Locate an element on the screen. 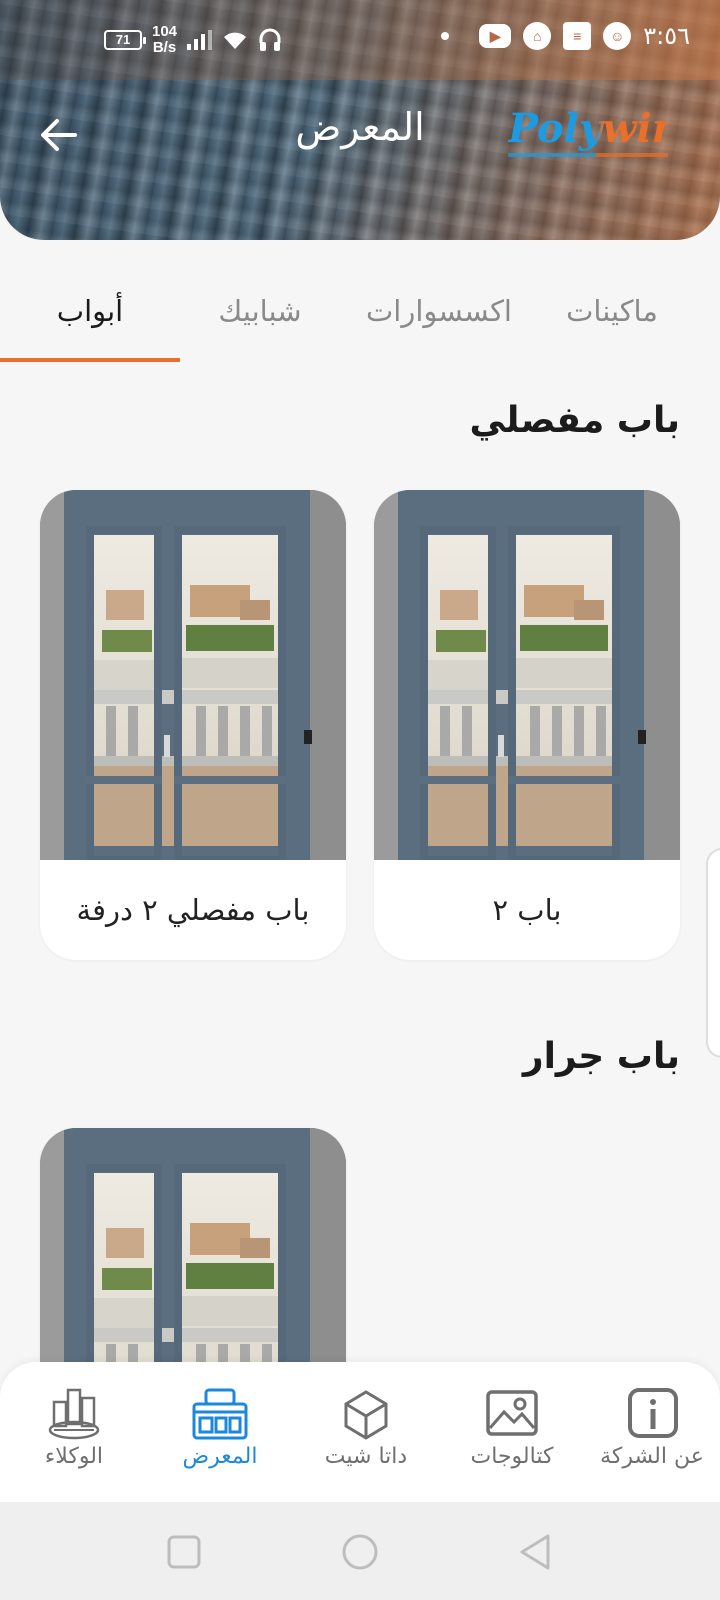 The width and height of the screenshot is (720, 1600). product-card: باب مفصلي ٢ درفة is located at coordinates (193, 725).